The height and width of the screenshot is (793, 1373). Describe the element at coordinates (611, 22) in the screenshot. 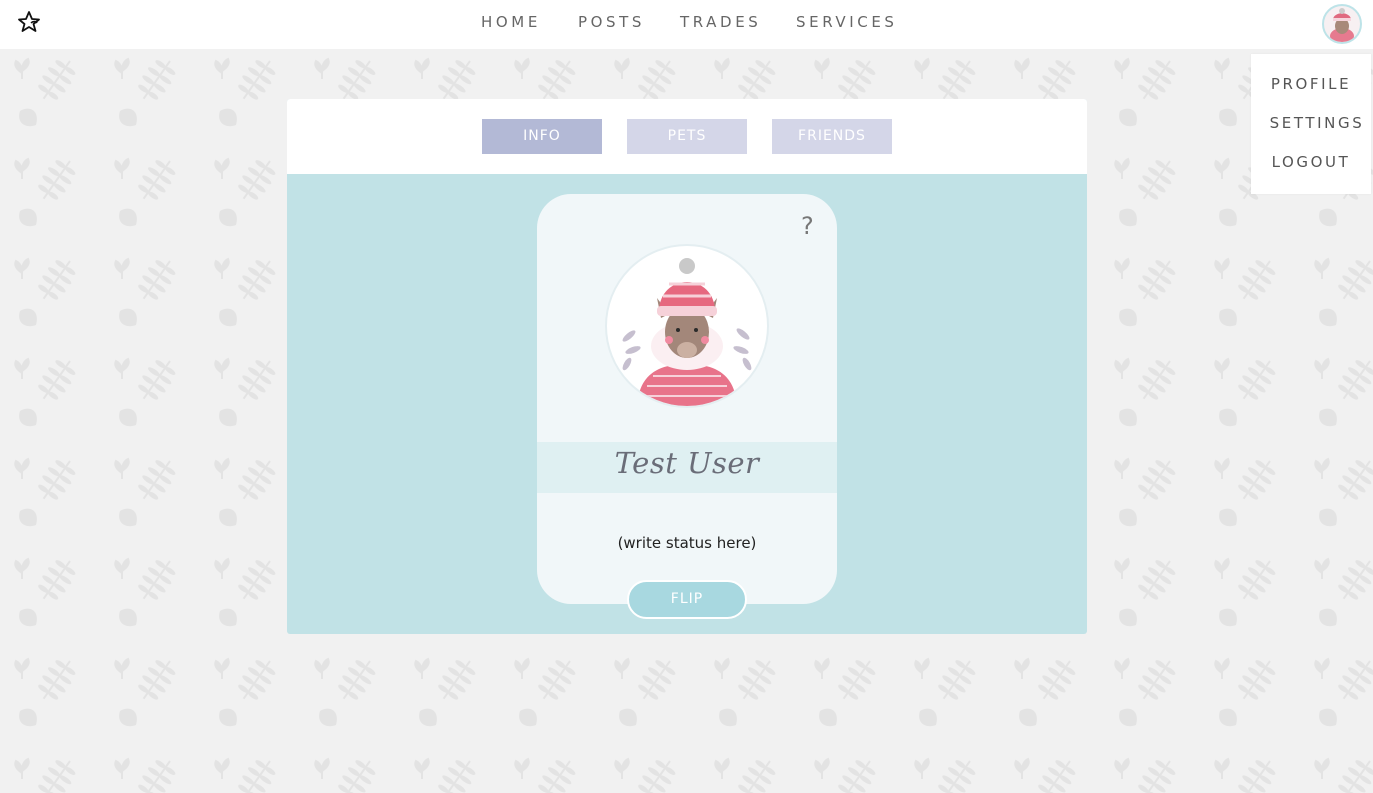

I see `nav-posts: POSTS` at that location.